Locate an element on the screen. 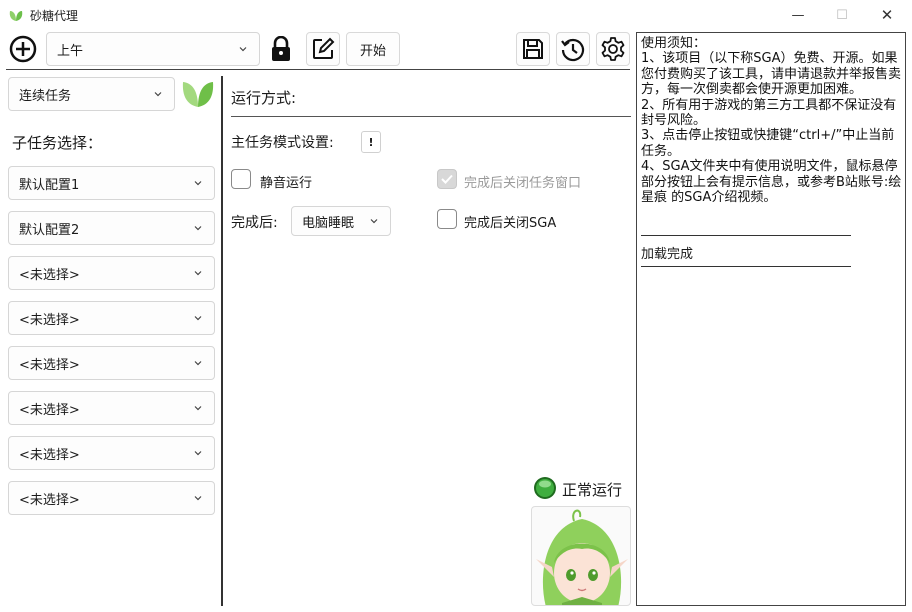 The image size is (912, 612). plus-circle-icon is located at coordinates (23, 49).